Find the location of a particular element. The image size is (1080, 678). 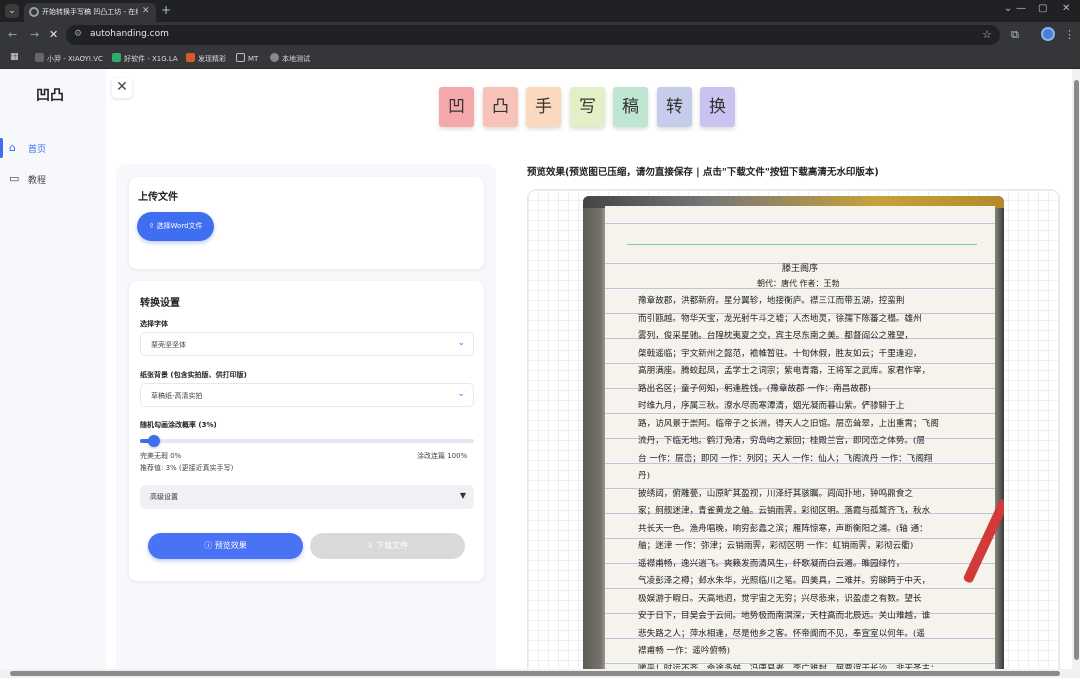

extensions-icon: ⧉ is located at coordinates (1015, 35).